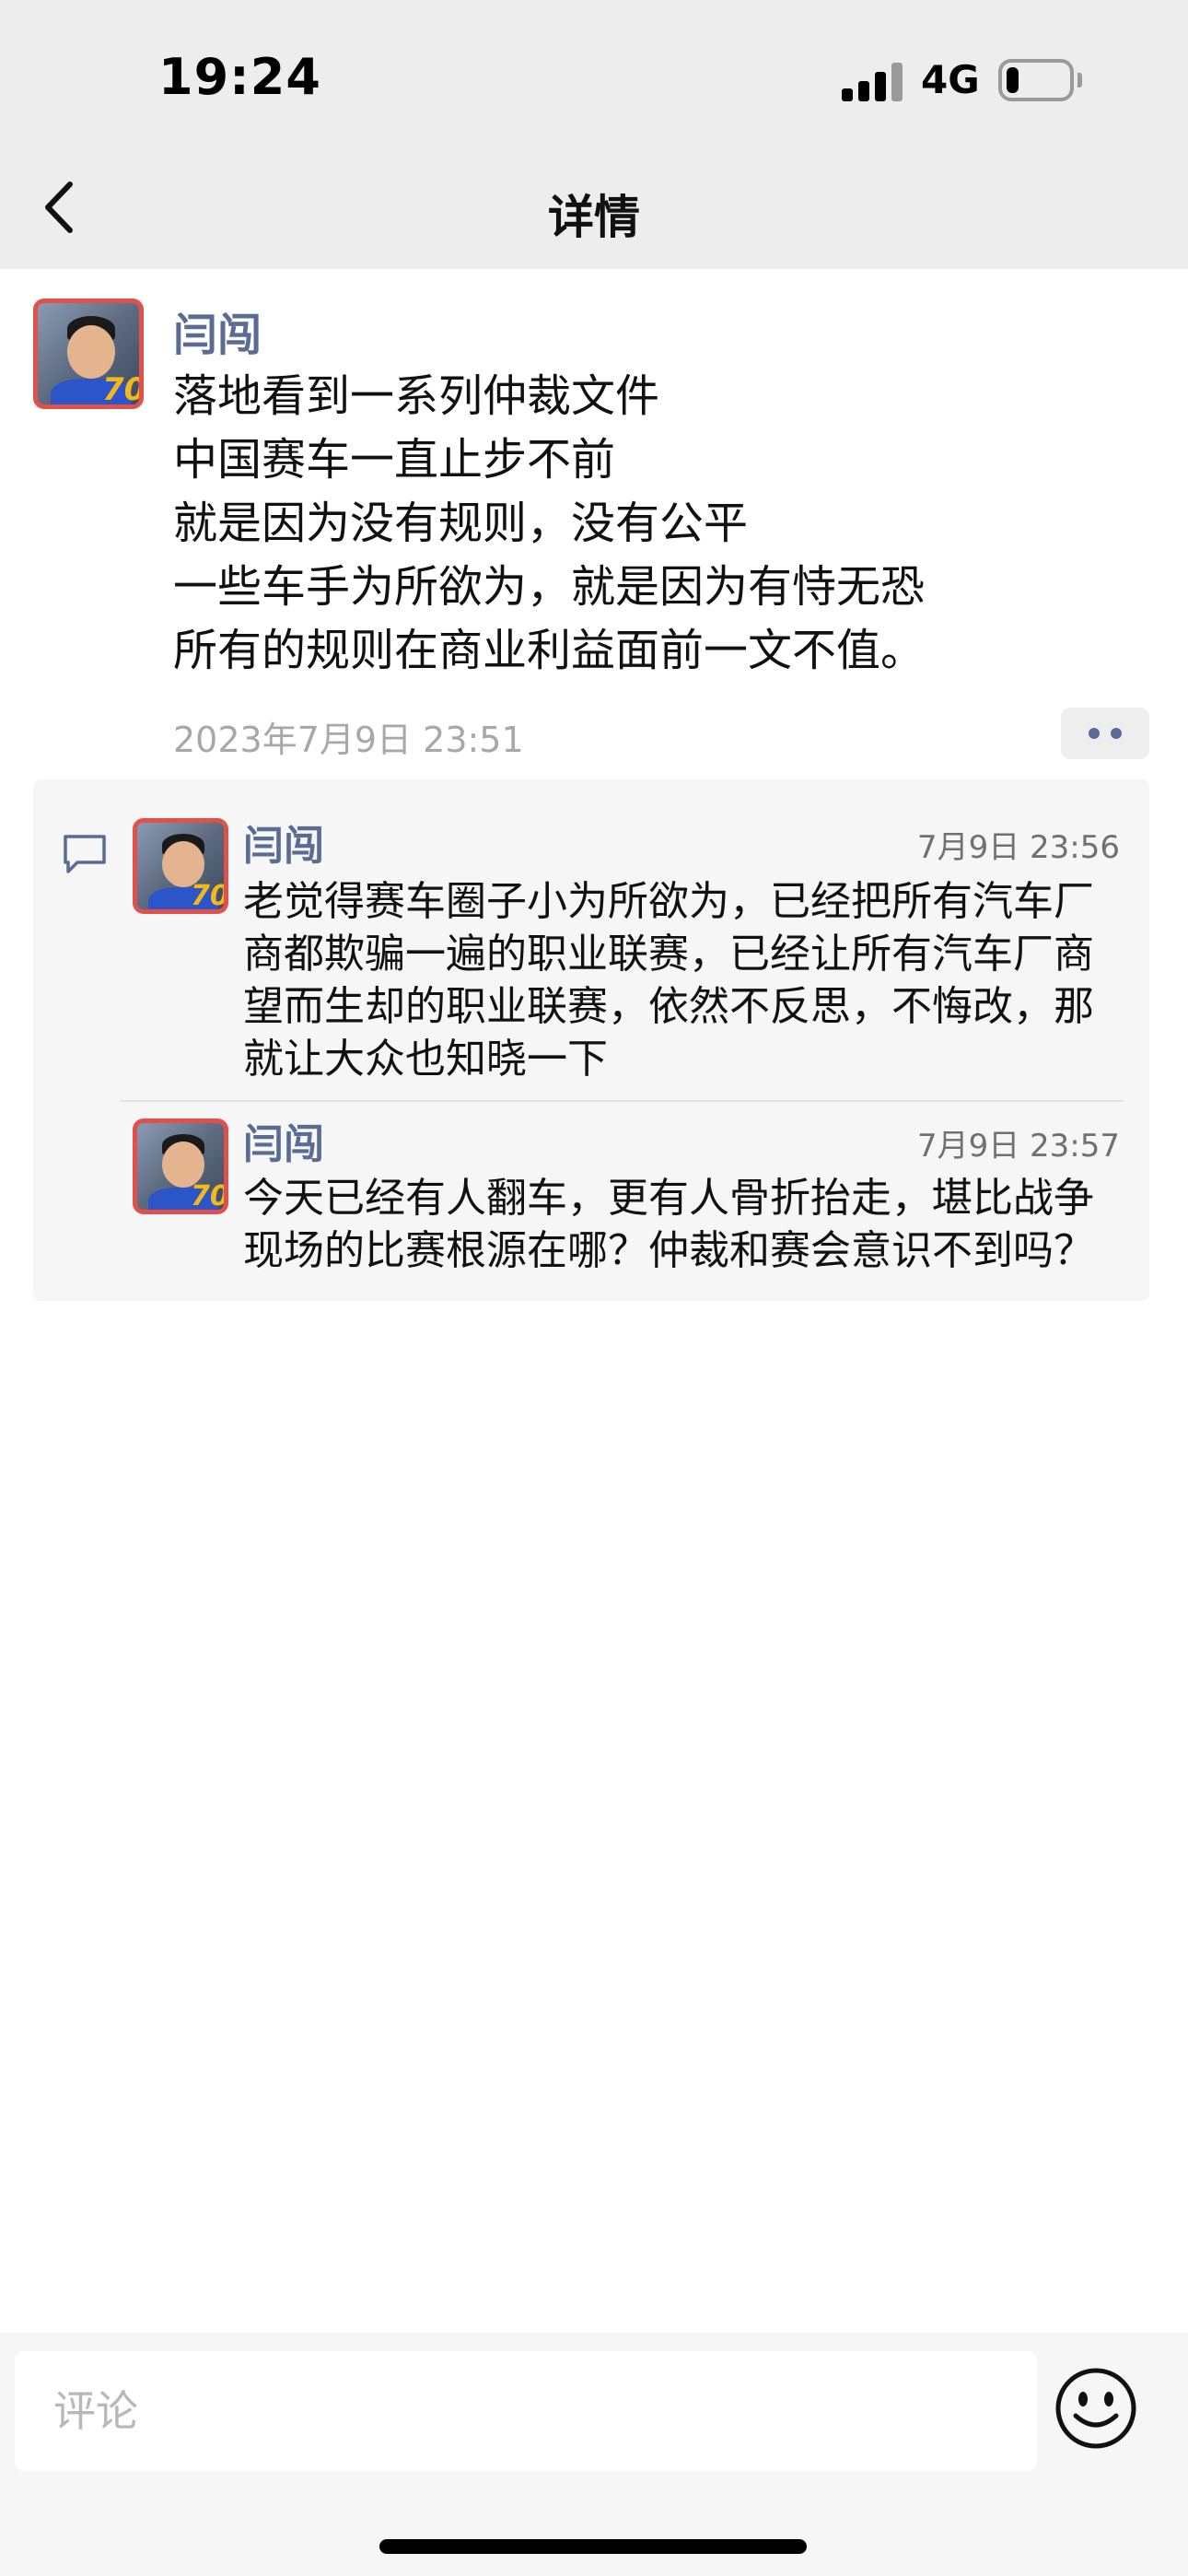 This screenshot has width=1188, height=2576. What do you see at coordinates (594, 217) in the screenshot?
I see `page-title: 详情` at bounding box center [594, 217].